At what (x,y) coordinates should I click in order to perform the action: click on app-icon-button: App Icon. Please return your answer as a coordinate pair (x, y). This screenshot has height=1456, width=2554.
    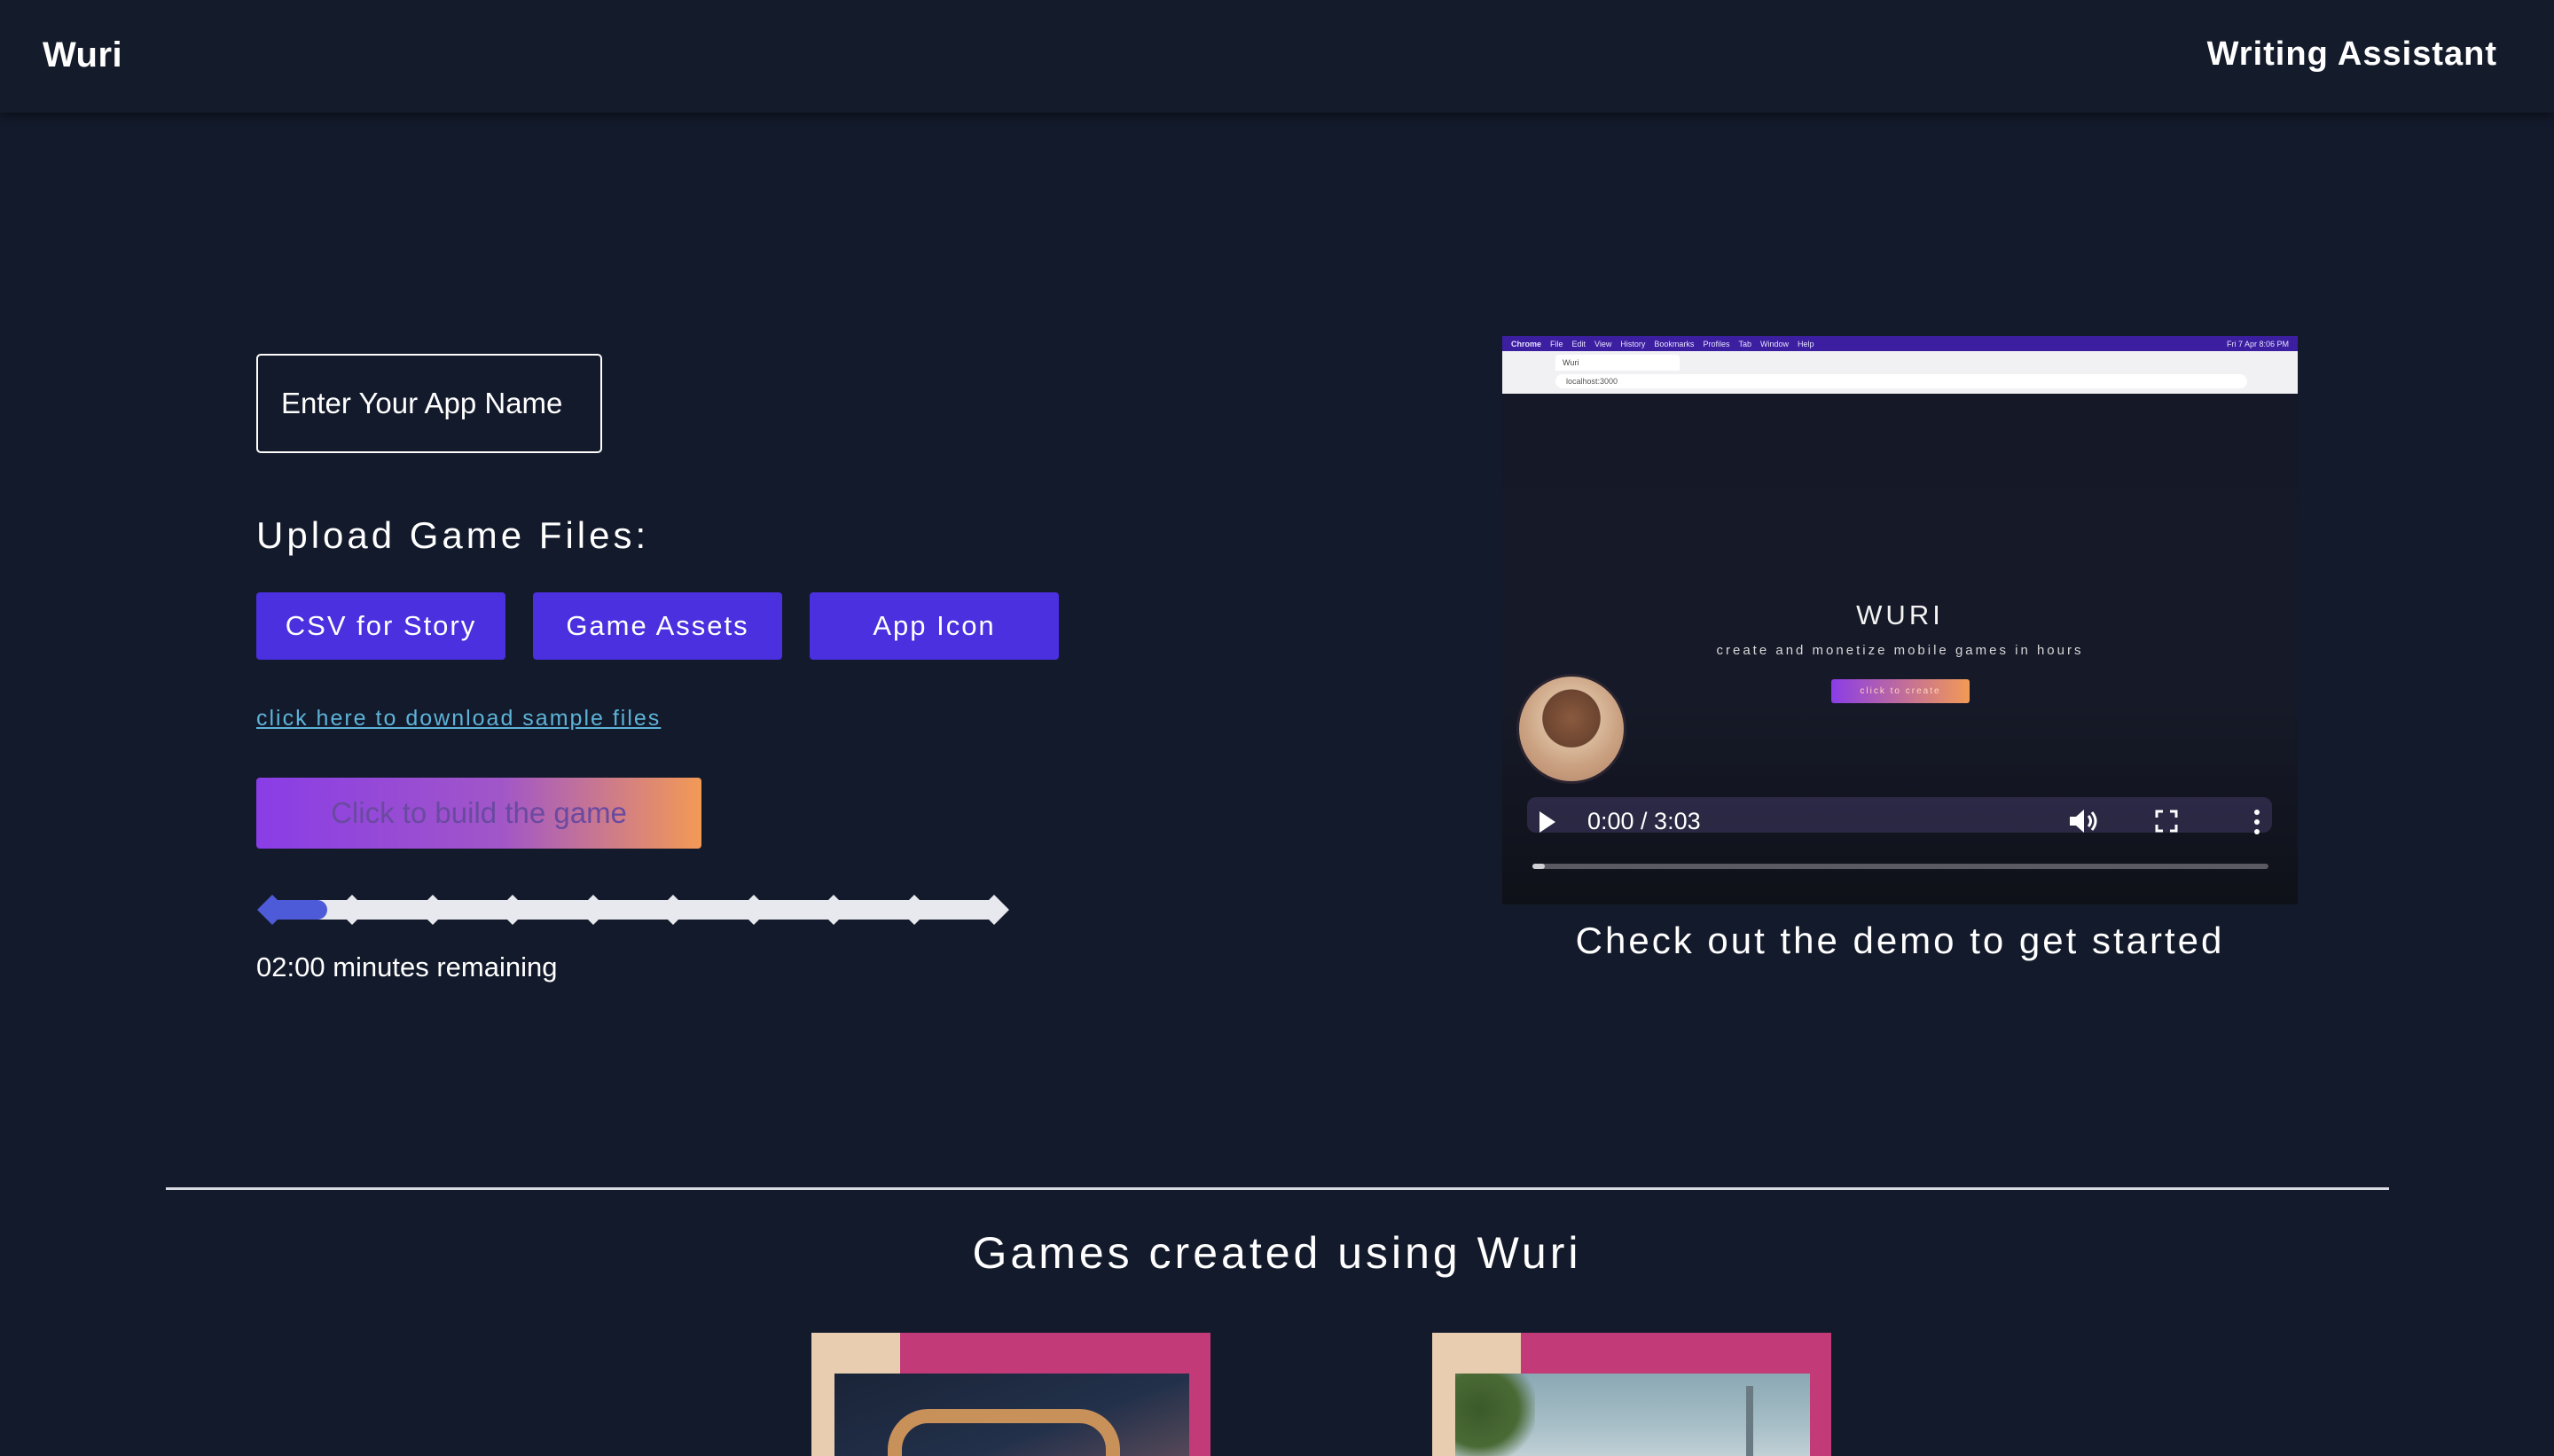
    Looking at the image, I should click on (934, 626).